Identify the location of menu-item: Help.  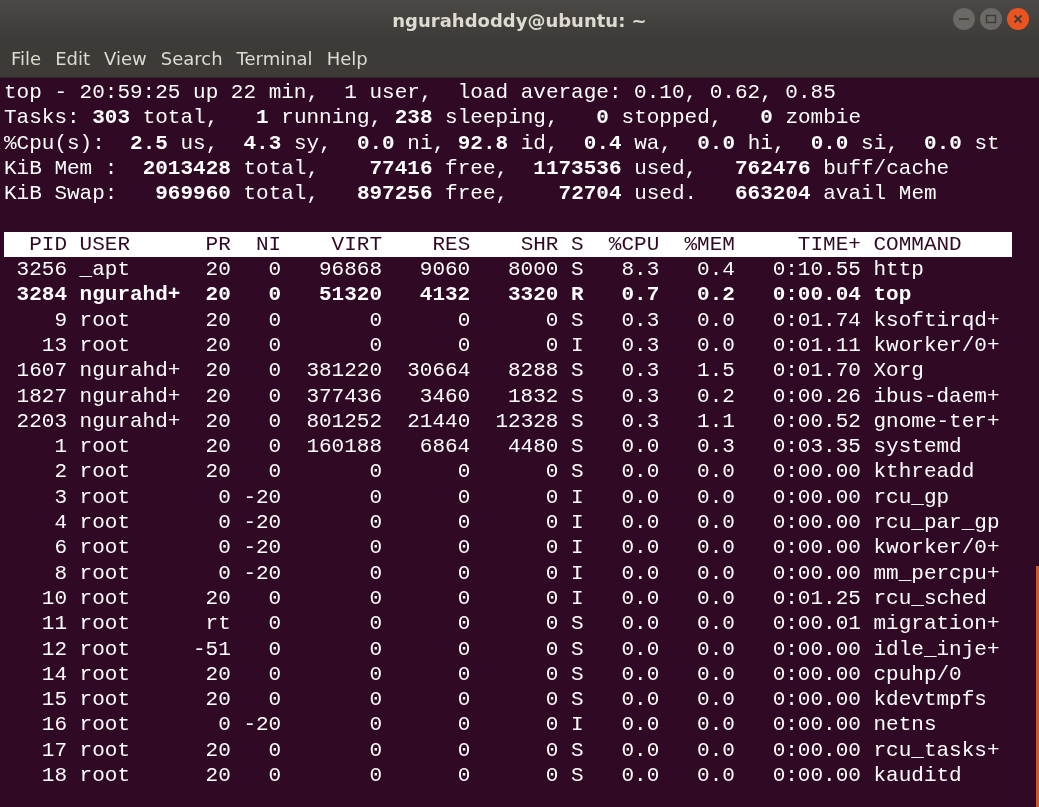
(347, 58).